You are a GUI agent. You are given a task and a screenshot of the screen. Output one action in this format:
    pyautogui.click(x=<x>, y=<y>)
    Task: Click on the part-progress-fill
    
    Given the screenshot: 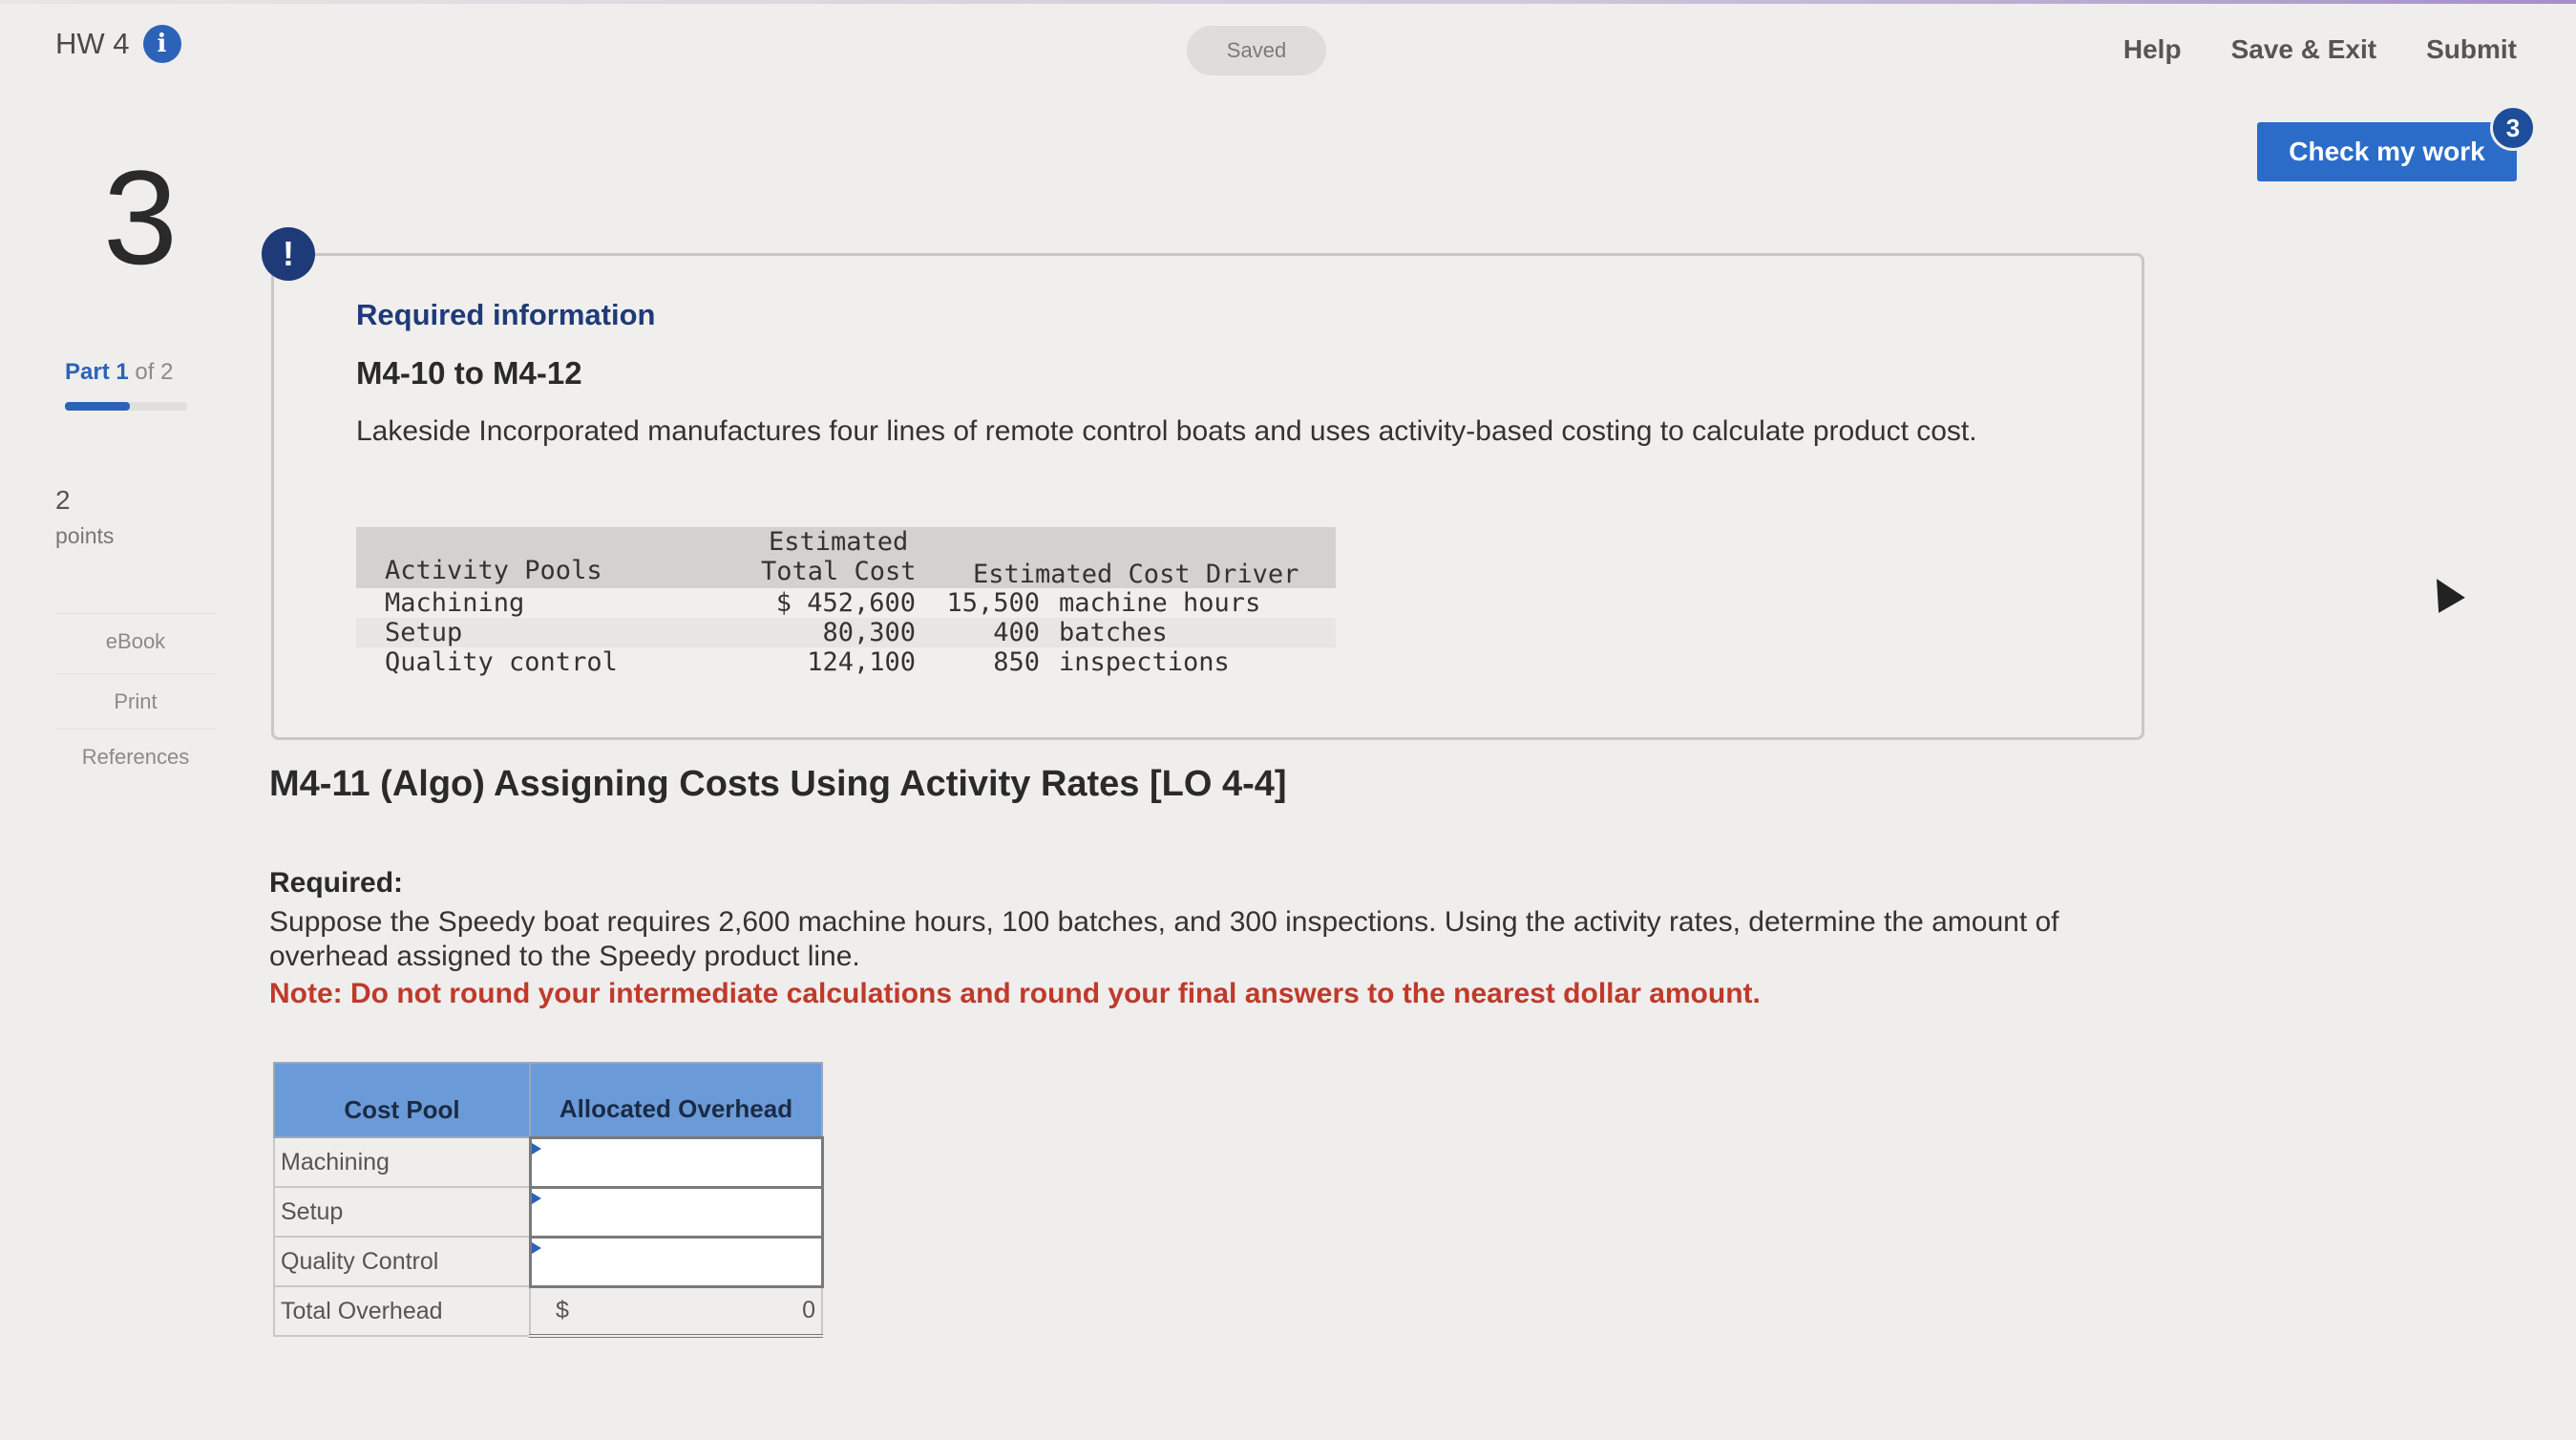 What is the action you would take?
    pyautogui.click(x=97, y=407)
    